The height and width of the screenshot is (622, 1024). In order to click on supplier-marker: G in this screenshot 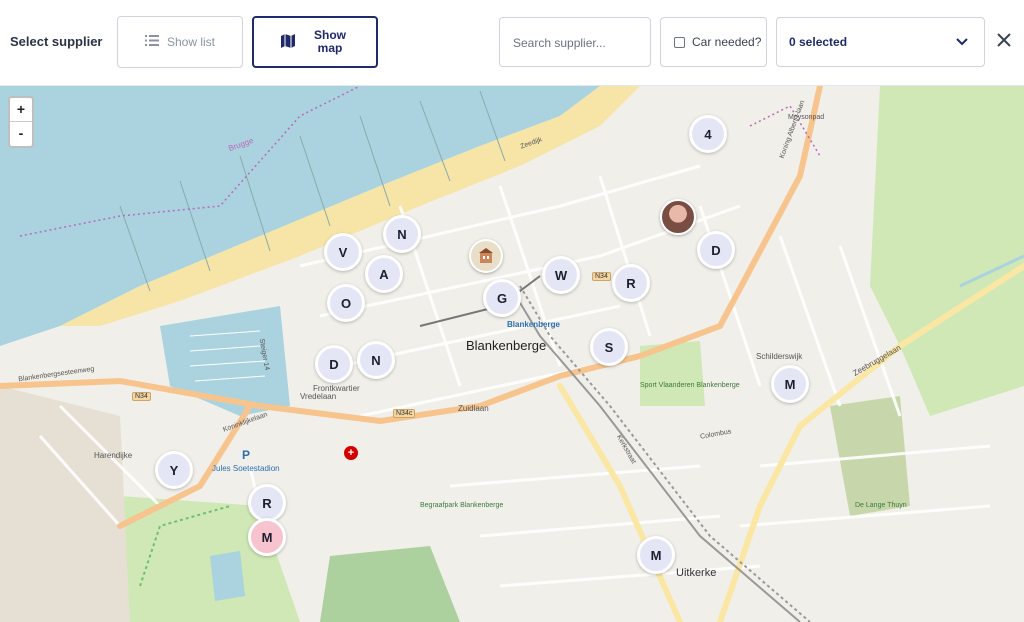, I will do `click(502, 298)`.